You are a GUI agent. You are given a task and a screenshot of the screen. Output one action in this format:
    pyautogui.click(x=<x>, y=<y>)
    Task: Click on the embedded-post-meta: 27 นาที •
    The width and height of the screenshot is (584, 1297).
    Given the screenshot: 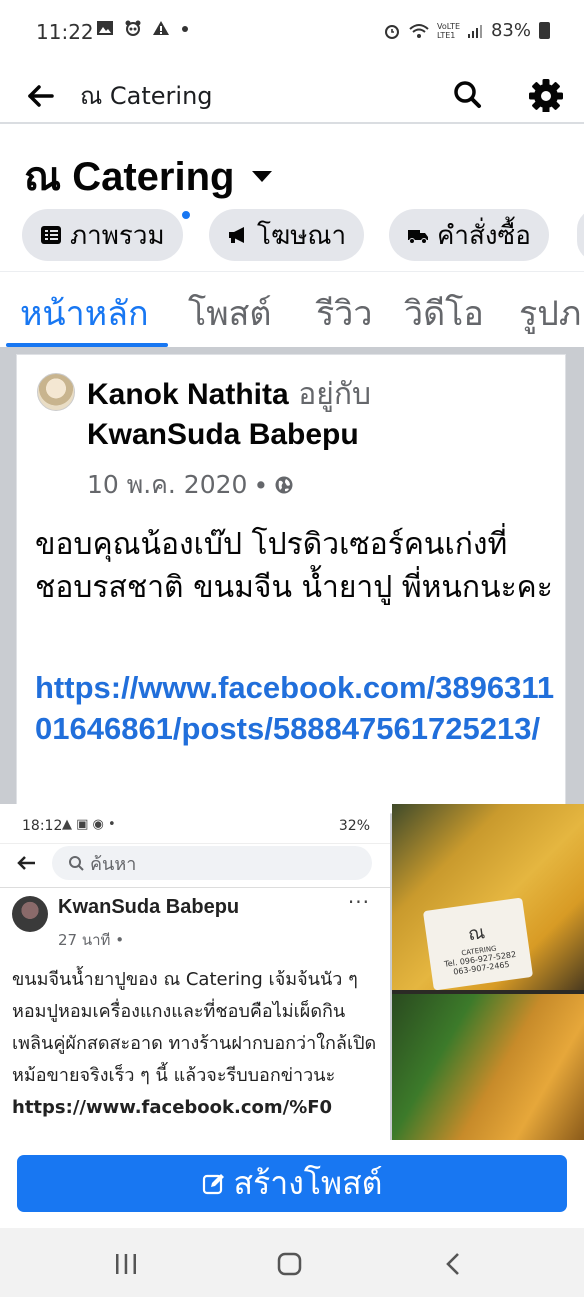 What is the action you would take?
    pyautogui.click(x=91, y=940)
    